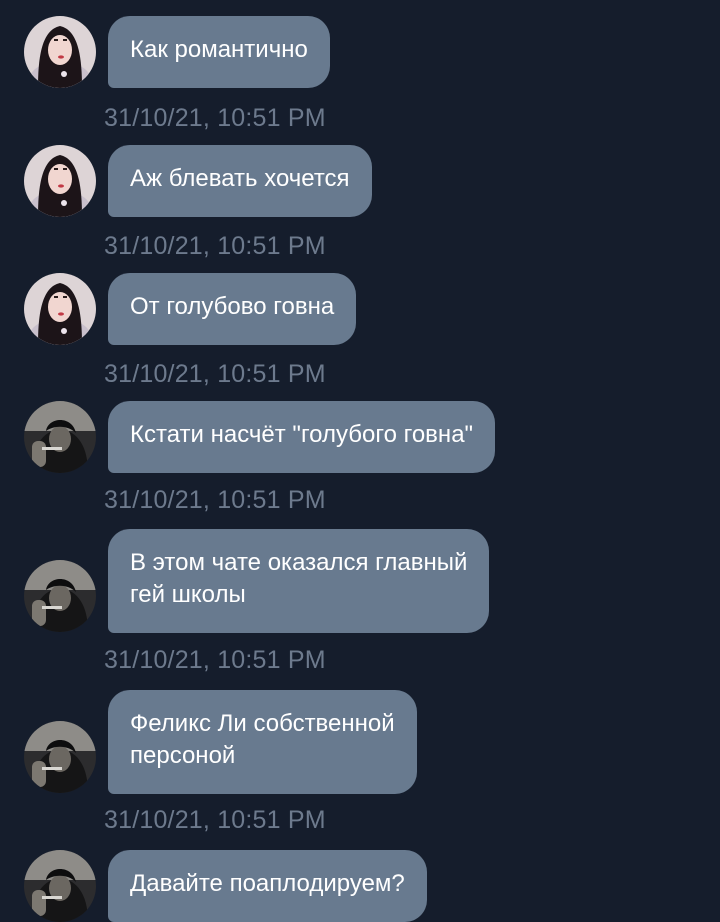 The image size is (720, 922). What do you see at coordinates (240, 181) in the screenshot?
I see `message-bubble: Аж блевать хочется` at bounding box center [240, 181].